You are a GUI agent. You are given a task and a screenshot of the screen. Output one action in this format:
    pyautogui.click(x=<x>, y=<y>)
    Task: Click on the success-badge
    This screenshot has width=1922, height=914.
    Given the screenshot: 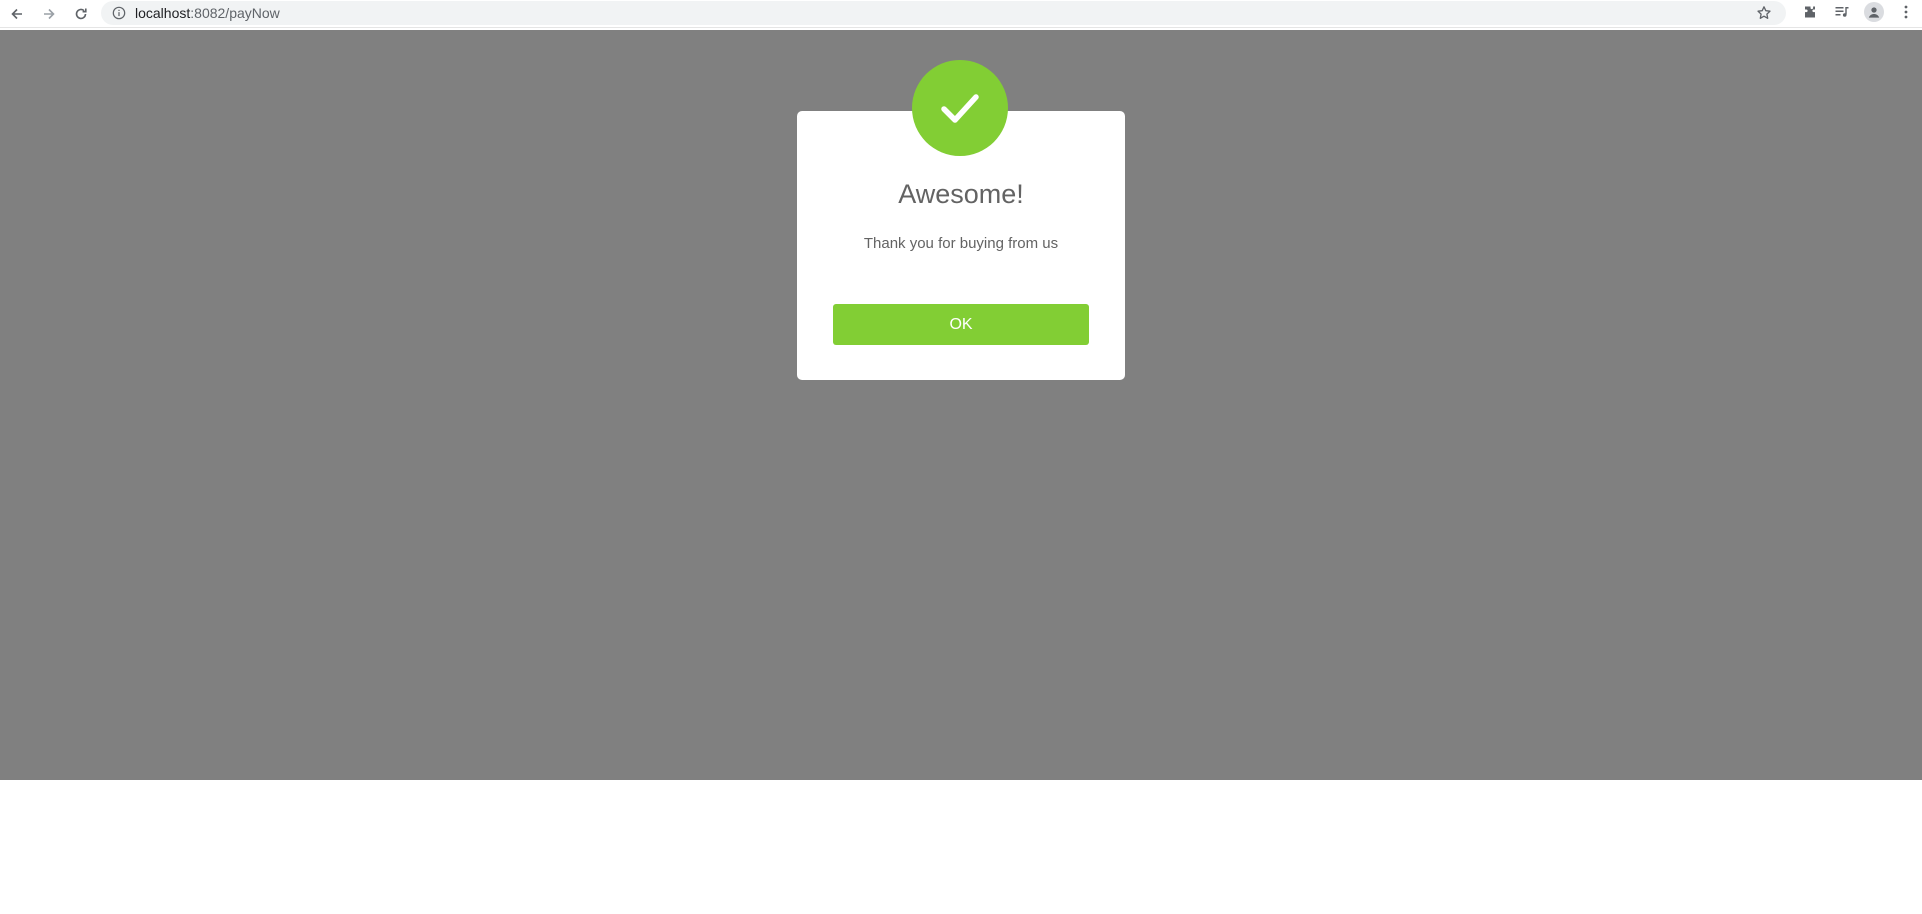 What is the action you would take?
    pyautogui.click(x=960, y=108)
    